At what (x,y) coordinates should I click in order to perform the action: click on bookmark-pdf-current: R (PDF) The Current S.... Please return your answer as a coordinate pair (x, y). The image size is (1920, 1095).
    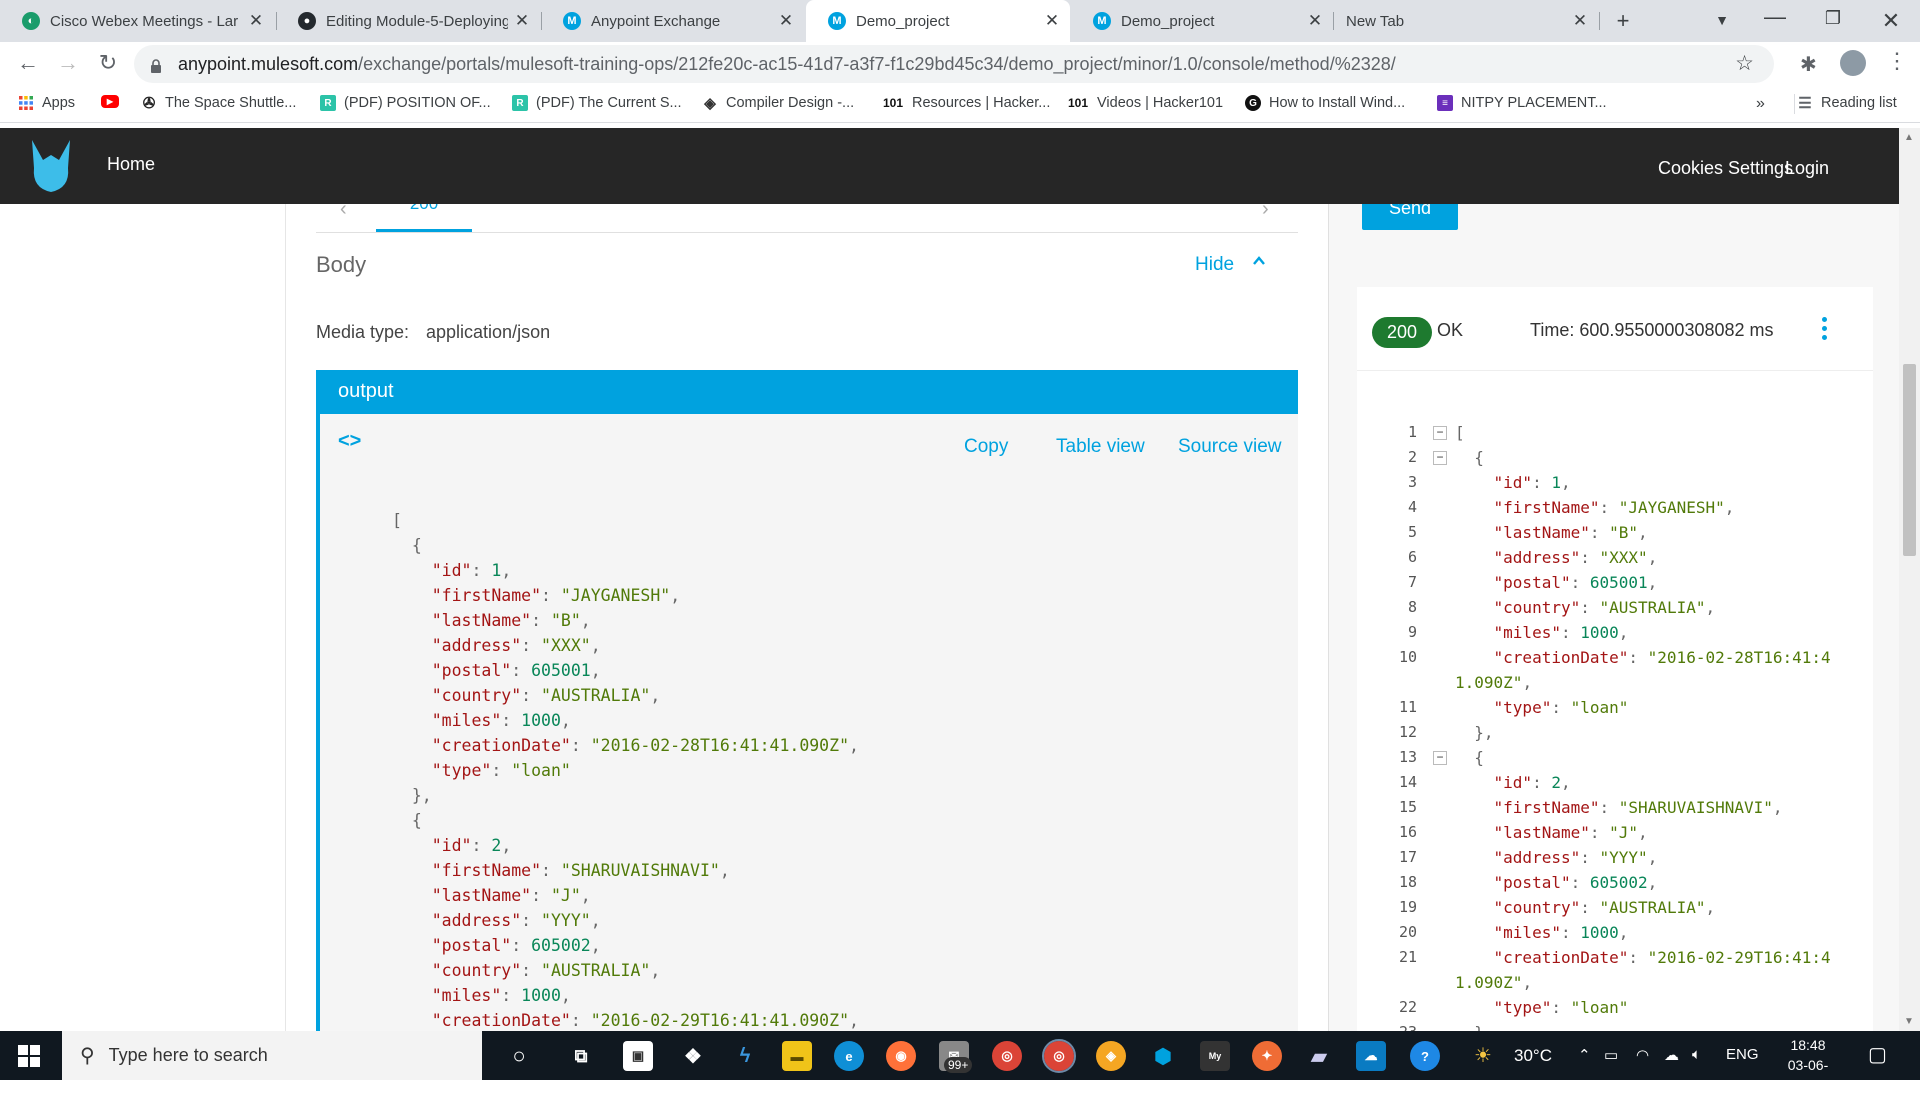
    Looking at the image, I should click on (597, 103).